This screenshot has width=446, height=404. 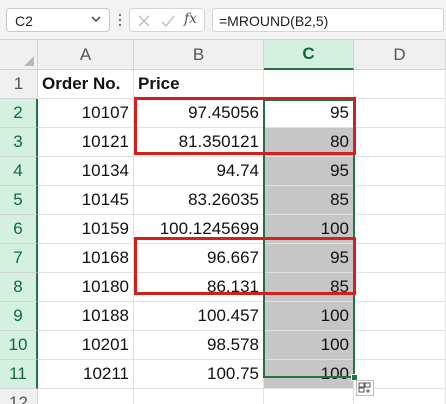 What do you see at coordinates (365, 388) in the screenshot?
I see `quick-analysis-icon` at bounding box center [365, 388].